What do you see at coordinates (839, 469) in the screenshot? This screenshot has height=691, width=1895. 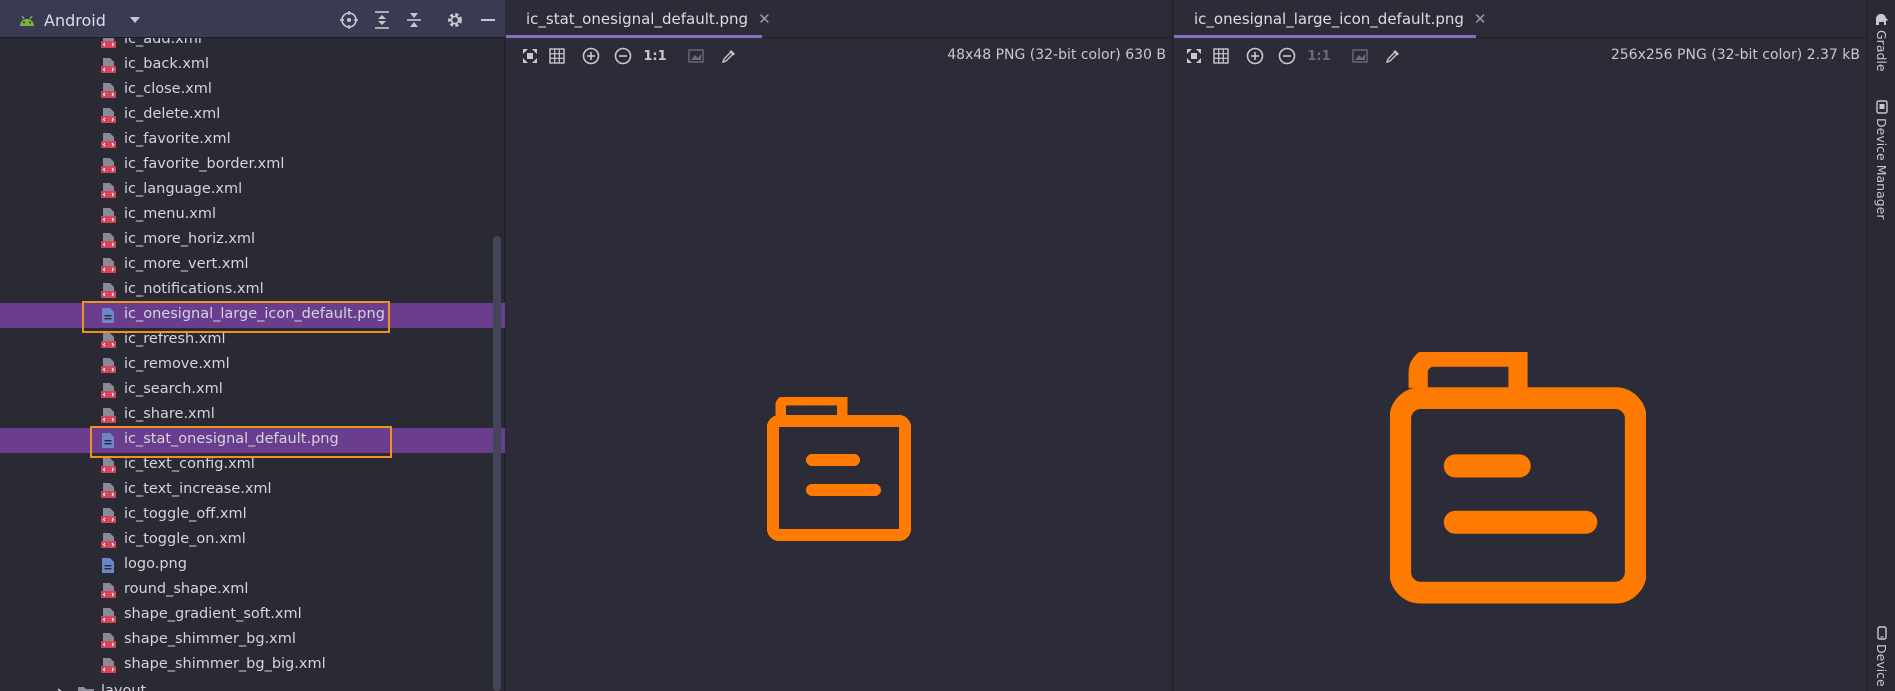 I see `notification-icon-preview` at bounding box center [839, 469].